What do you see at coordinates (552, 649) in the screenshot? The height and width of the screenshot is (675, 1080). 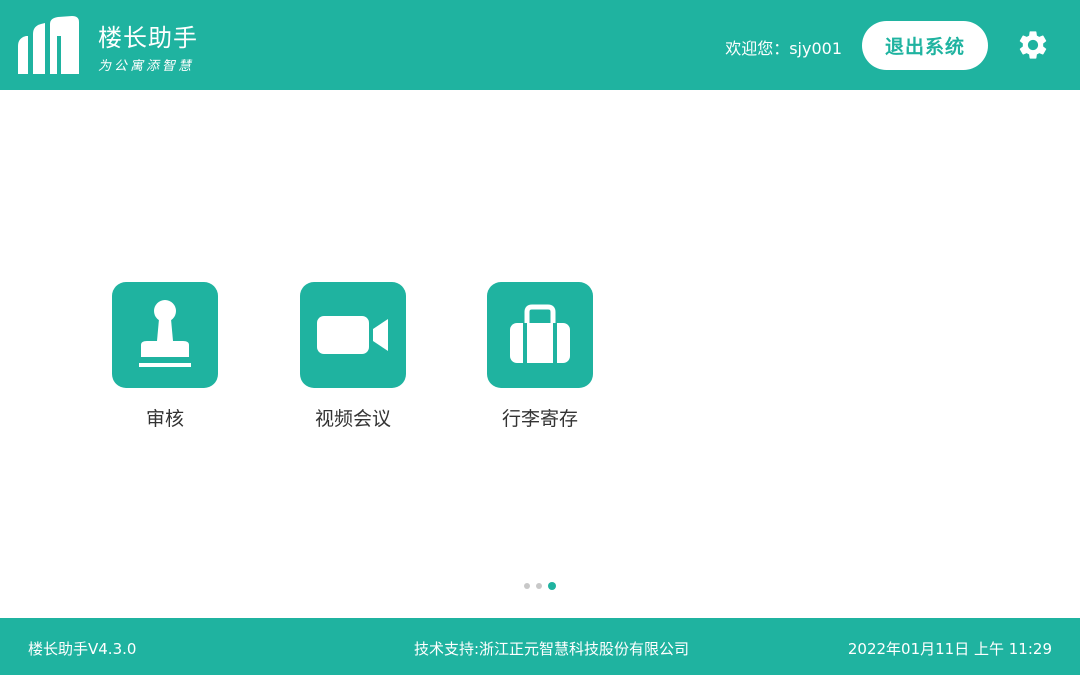 I see `tech-support-text: 技术支持:浙江正元智慧科技股份有限公司` at bounding box center [552, 649].